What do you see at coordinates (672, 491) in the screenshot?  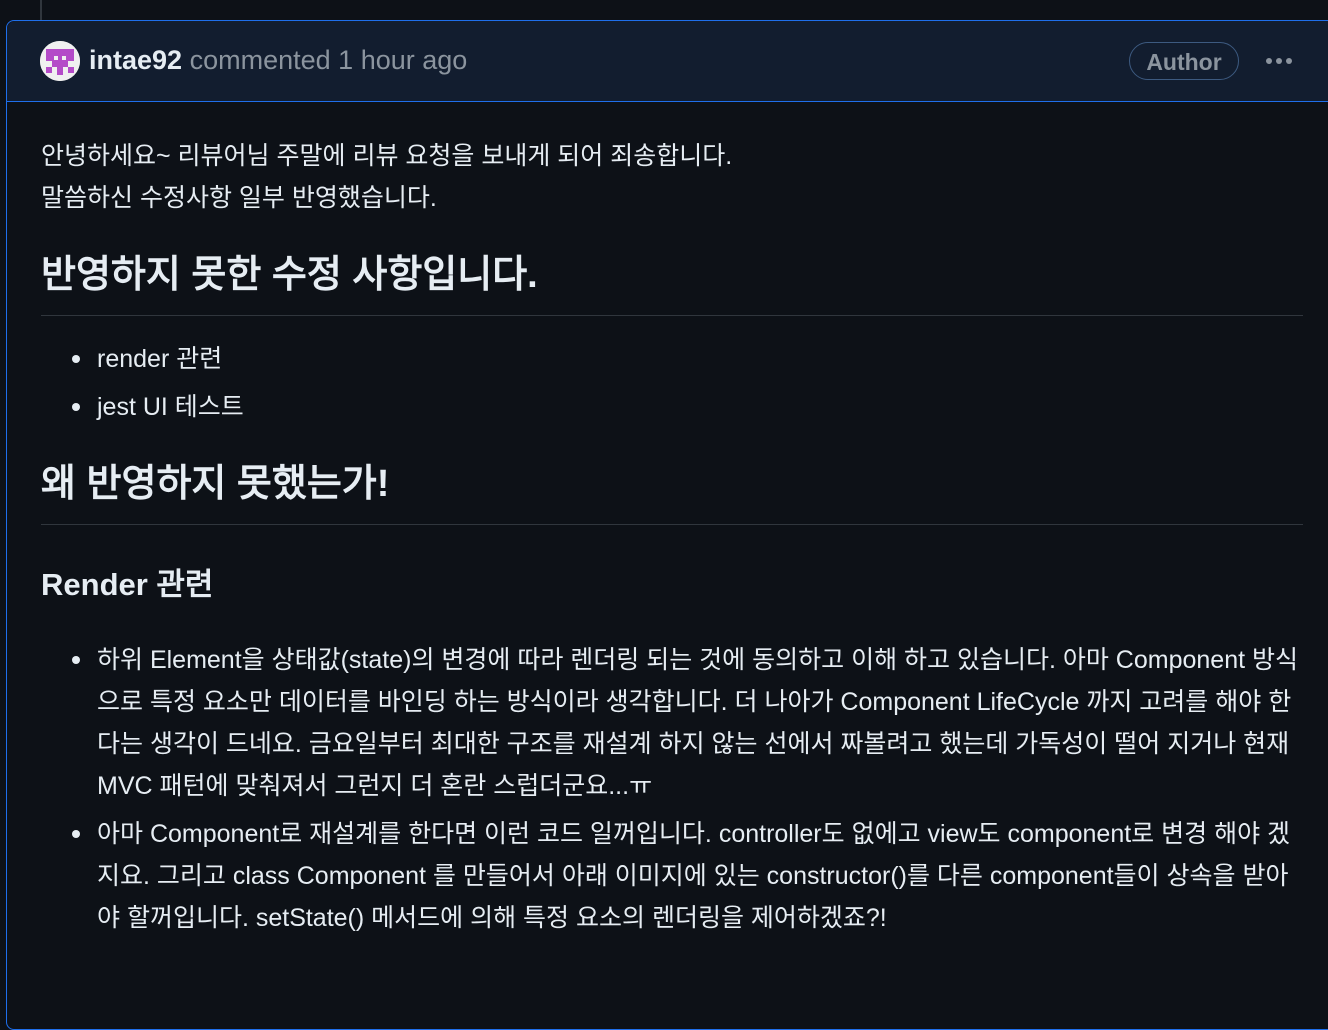 I see `section-heading: 왜 반영하지 못했는가!` at bounding box center [672, 491].